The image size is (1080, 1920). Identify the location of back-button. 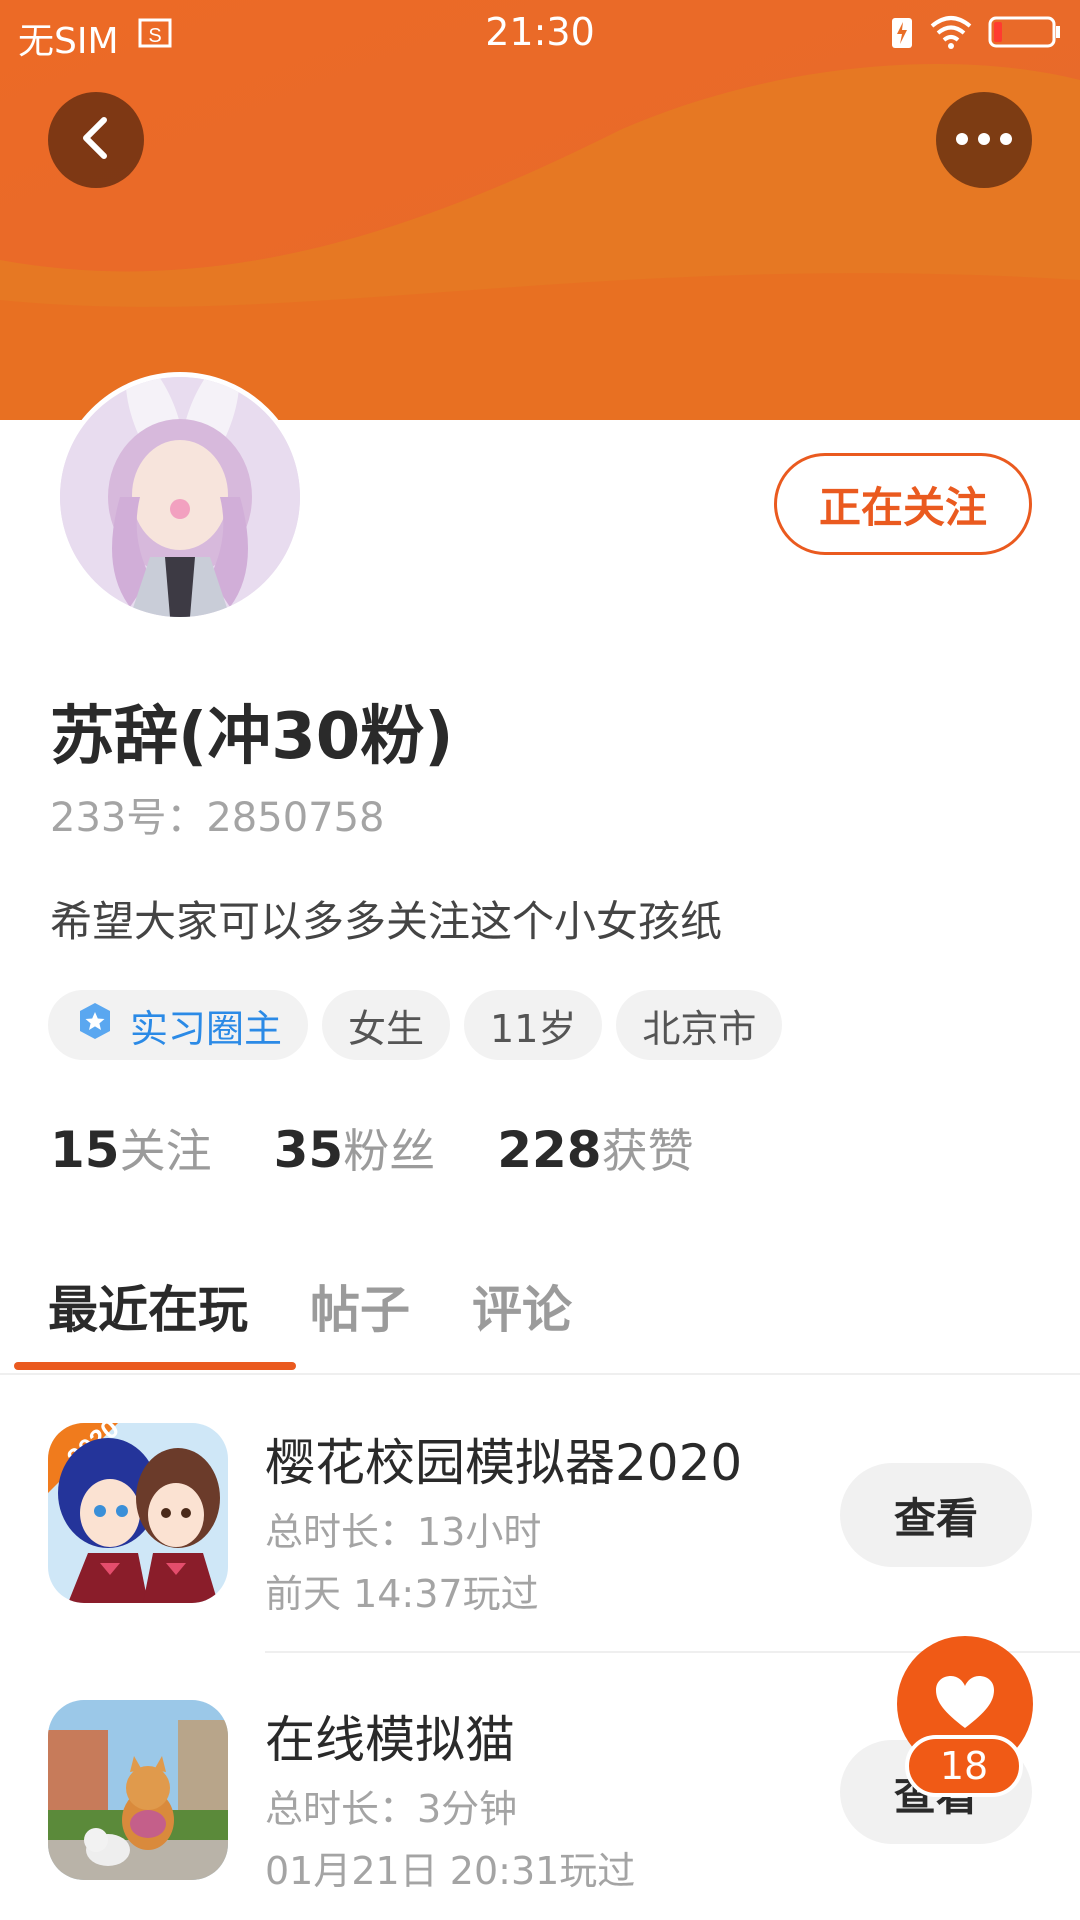
(96, 140).